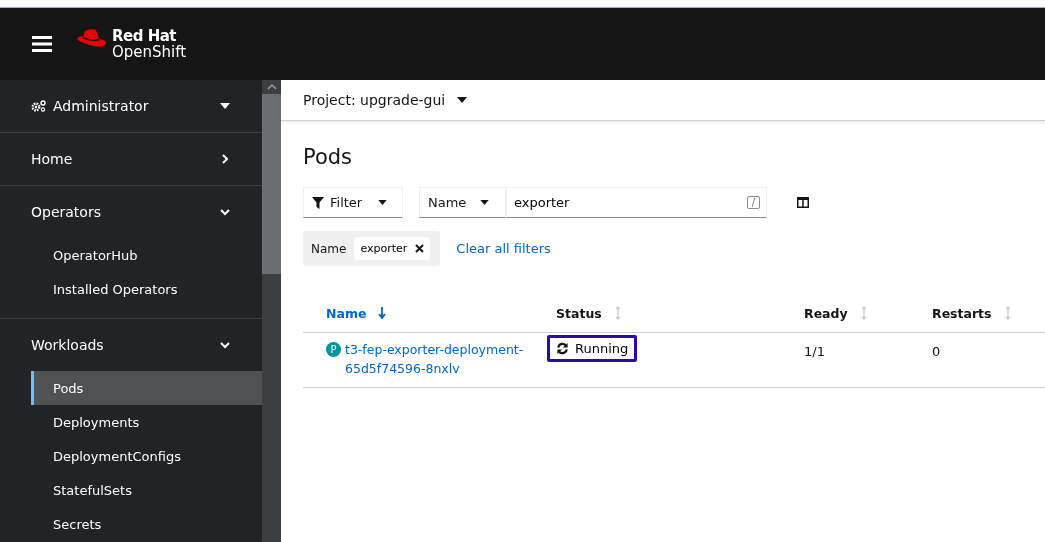  Describe the element at coordinates (385, 100) in the screenshot. I see `project-dropdown: Project: upgrade-gui` at that location.